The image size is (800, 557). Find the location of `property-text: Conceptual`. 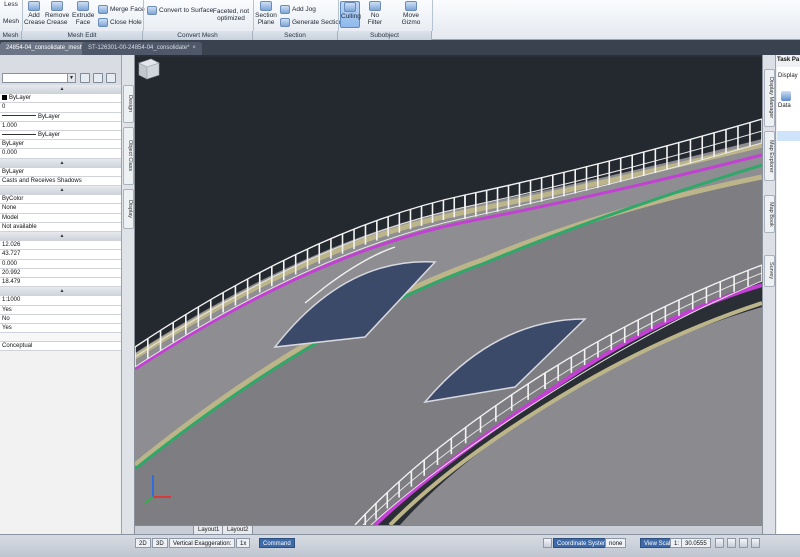

property-text: Conceptual is located at coordinates (17, 346).